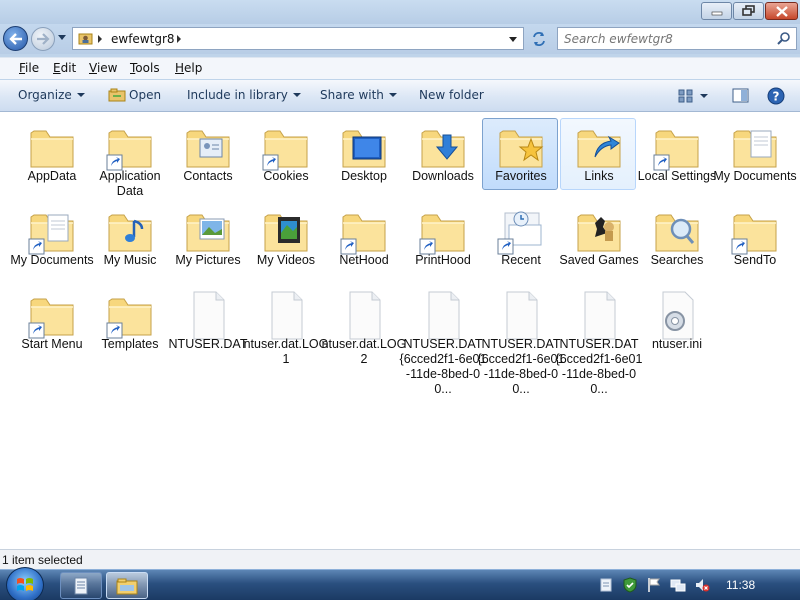 The height and width of the screenshot is (600, 800). What do you see at coordinates (520, 238) in the screenshot?
I see `file-item: Recent` at bounding box center [520, 238].